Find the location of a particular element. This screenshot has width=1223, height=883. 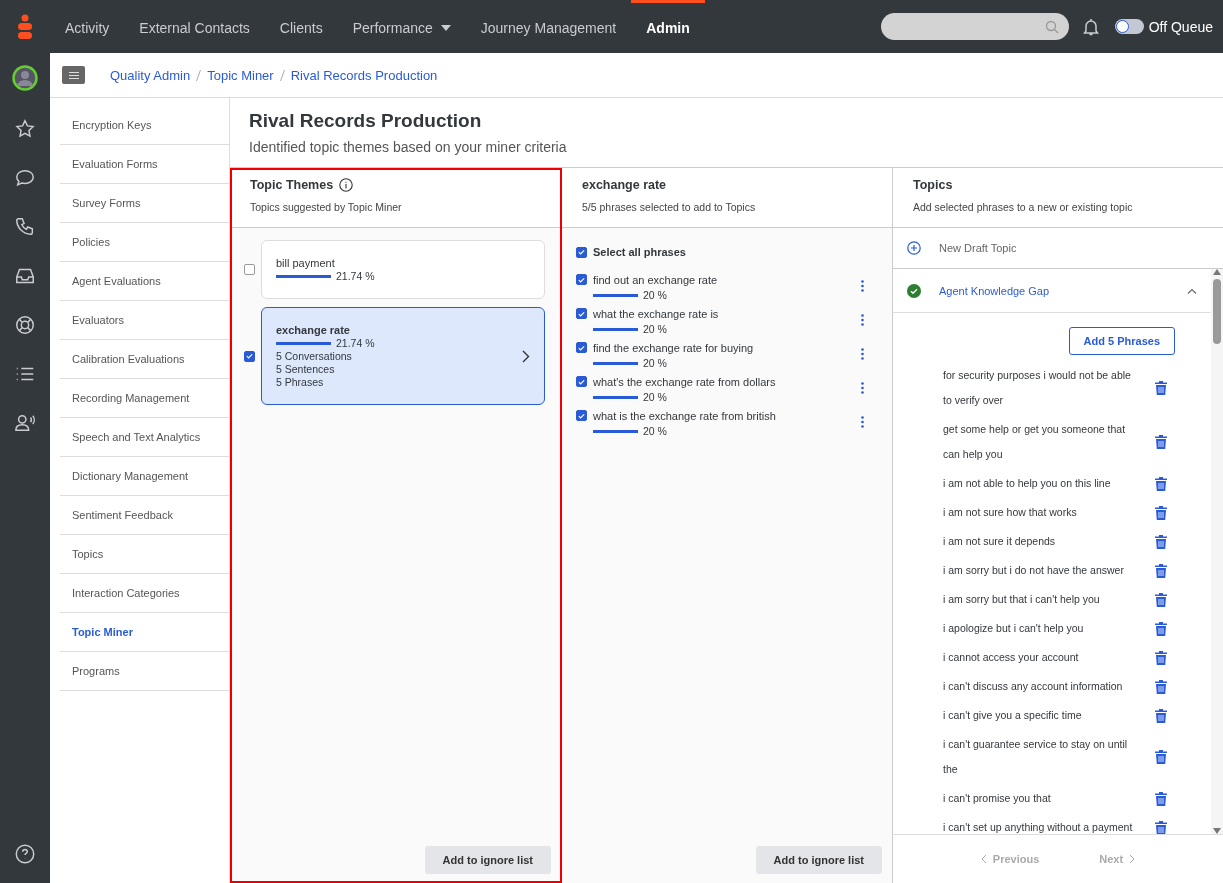

share-percent: 21.74 % is located at coordinates (355, 343).